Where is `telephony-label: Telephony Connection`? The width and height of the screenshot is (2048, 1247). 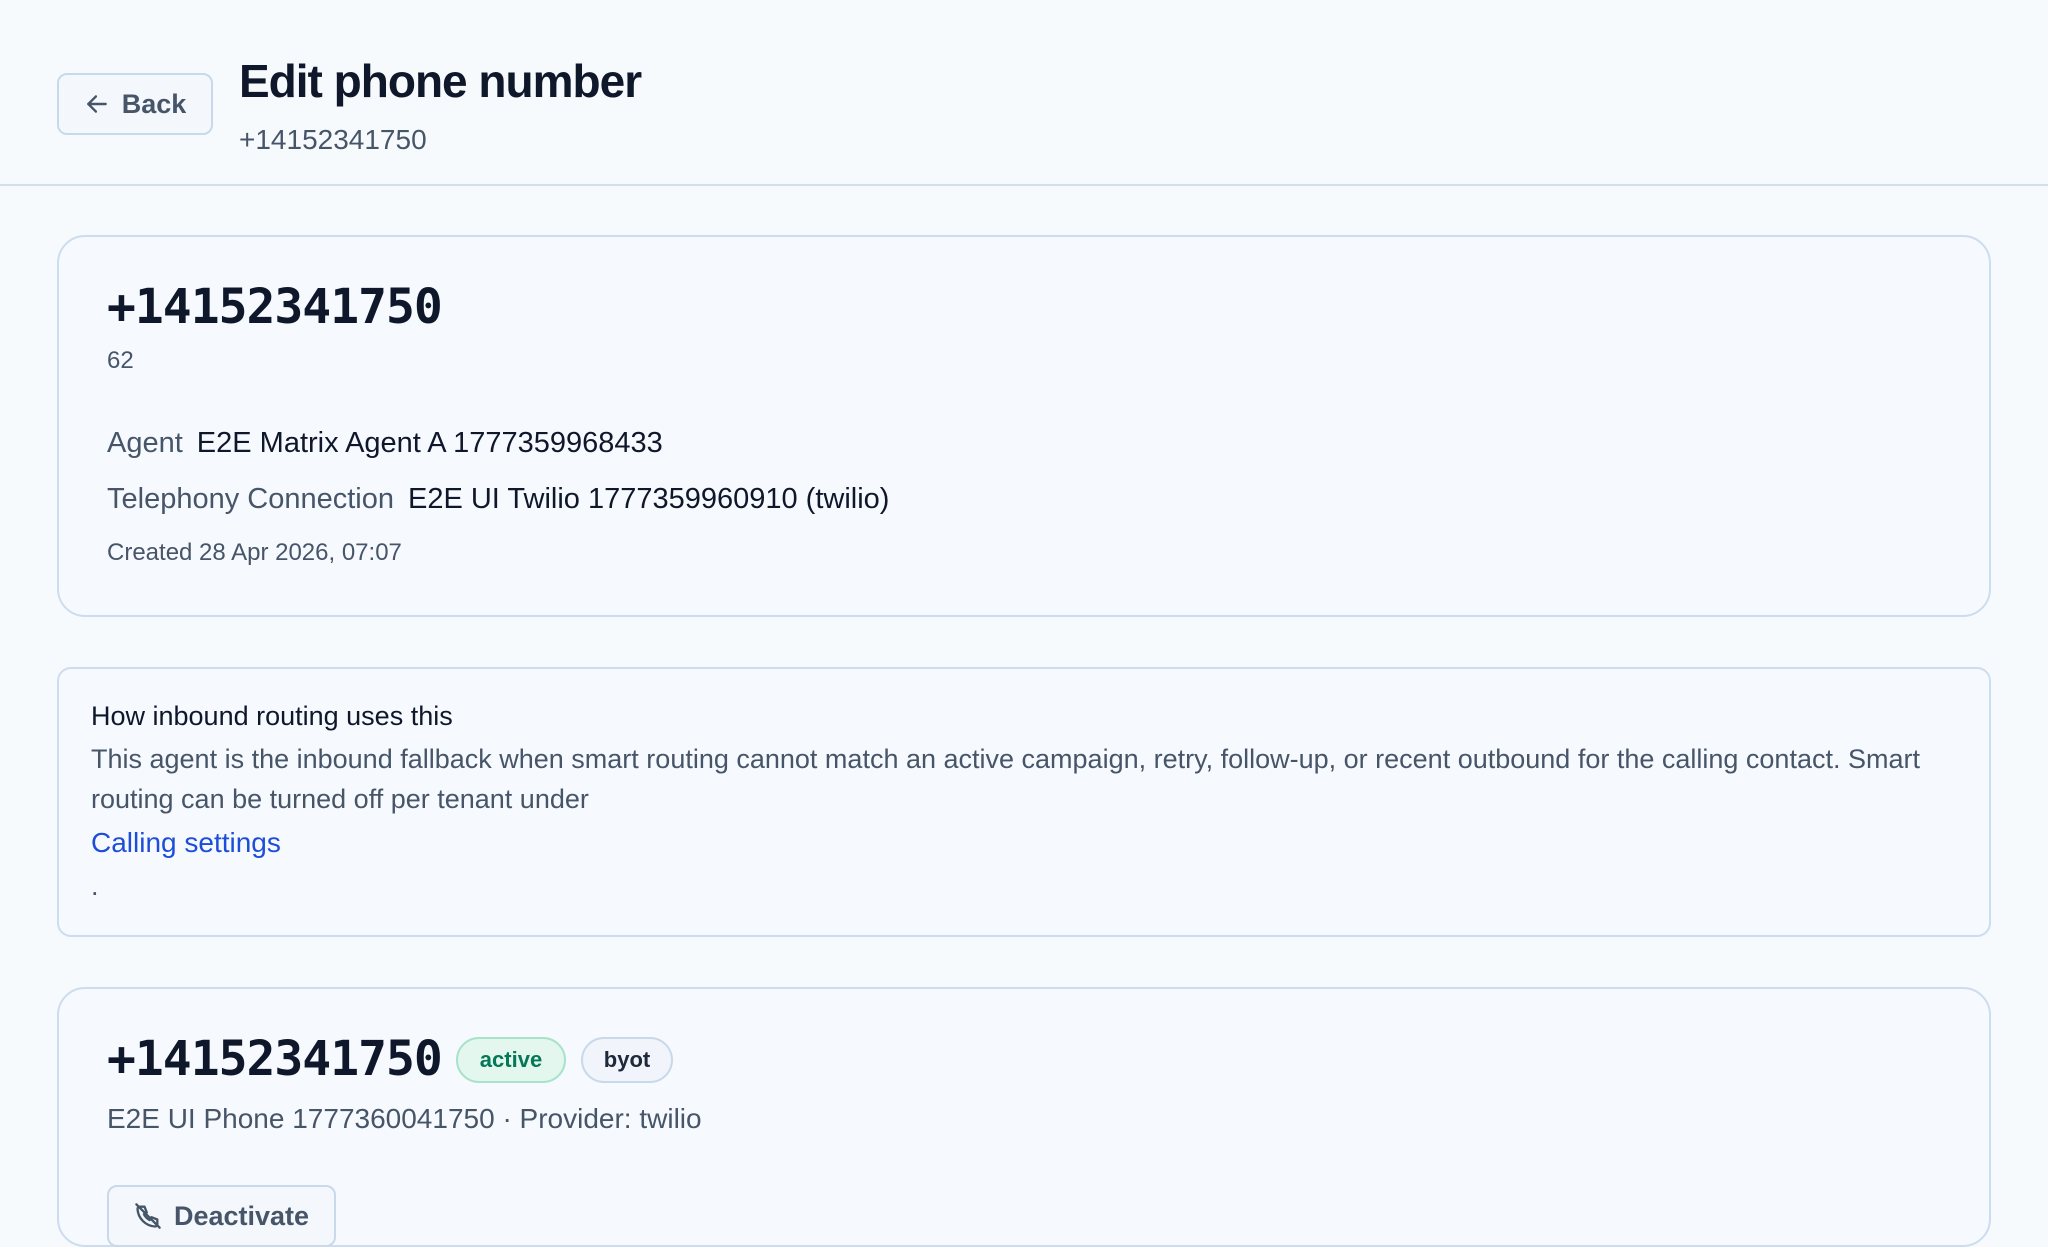 telephony-label: Telephony Connection is located at coordinates (250, 499).